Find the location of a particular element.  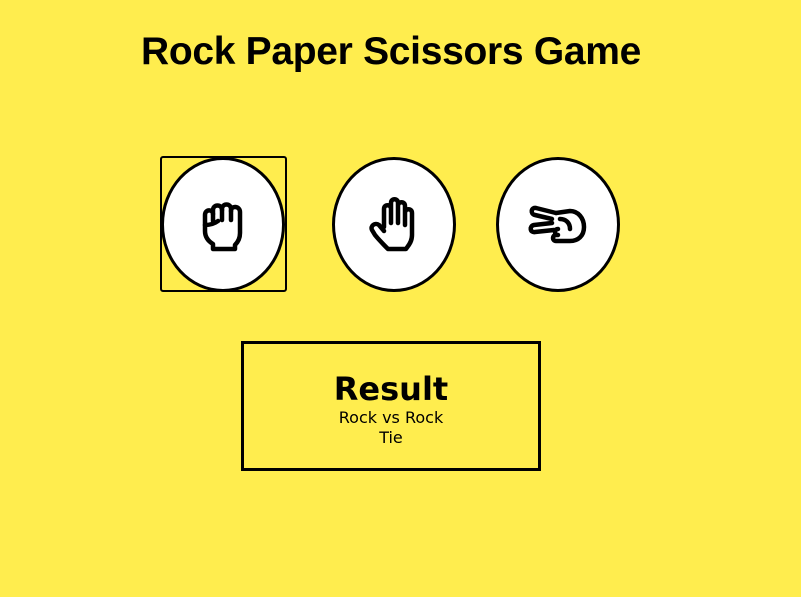

scissors-button is located at coordinates (558, 224).